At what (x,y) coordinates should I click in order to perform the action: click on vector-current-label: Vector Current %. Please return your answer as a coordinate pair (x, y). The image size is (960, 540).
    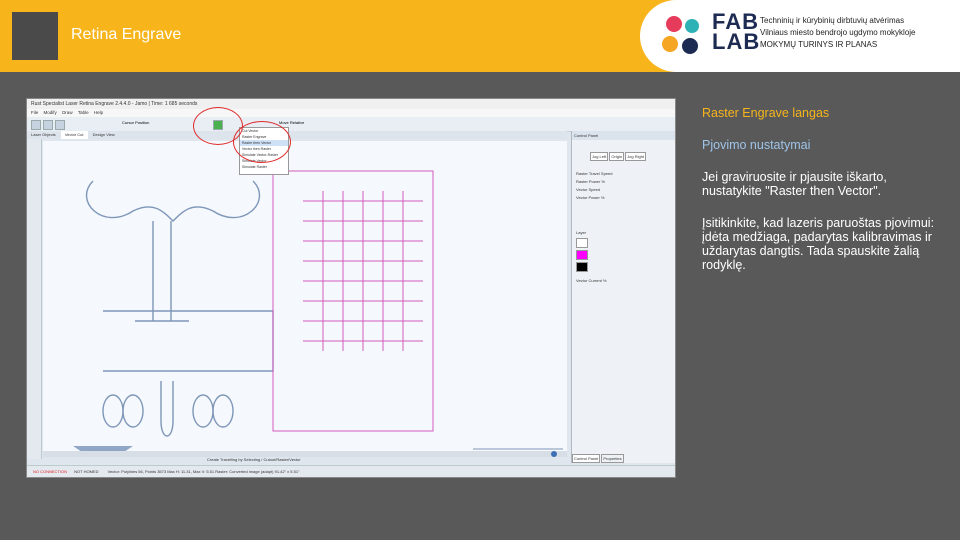
    Looking at the image, I should click on (591, 280).